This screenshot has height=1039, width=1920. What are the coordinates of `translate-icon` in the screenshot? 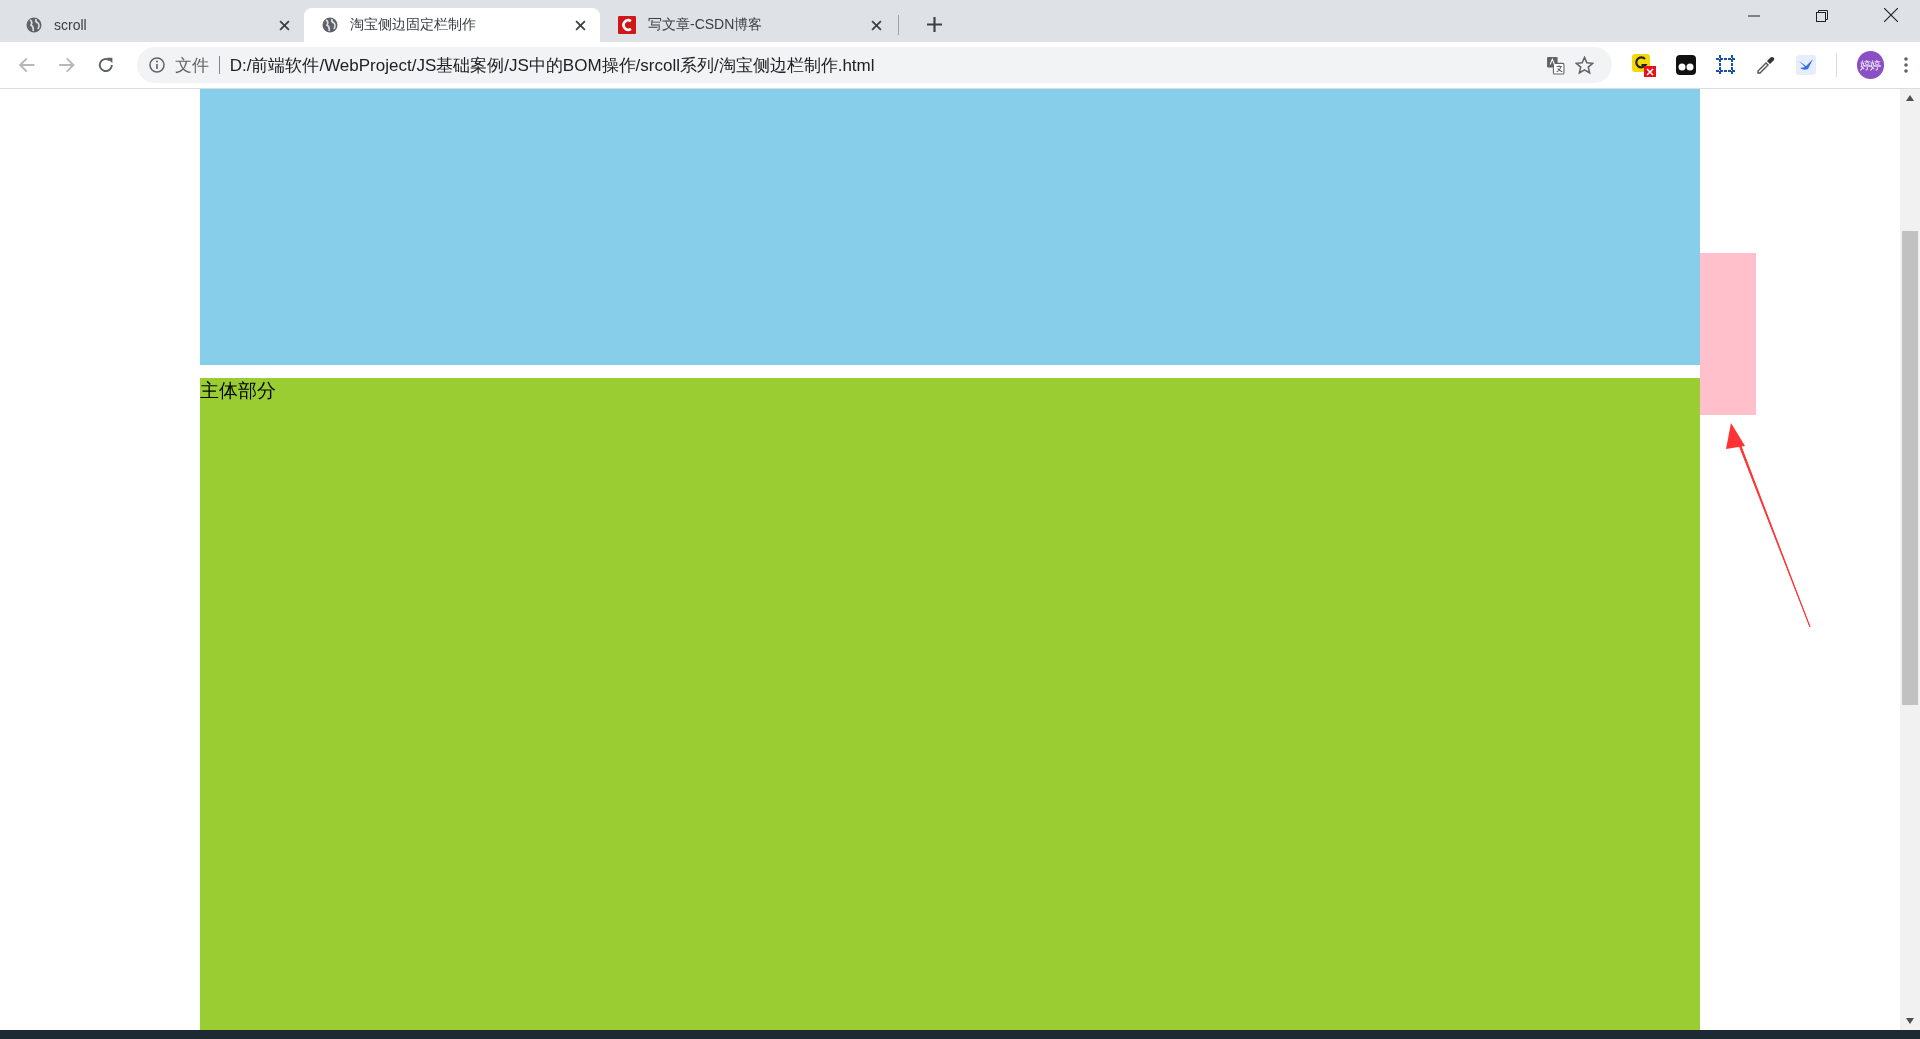 It's located at (1555, 65).